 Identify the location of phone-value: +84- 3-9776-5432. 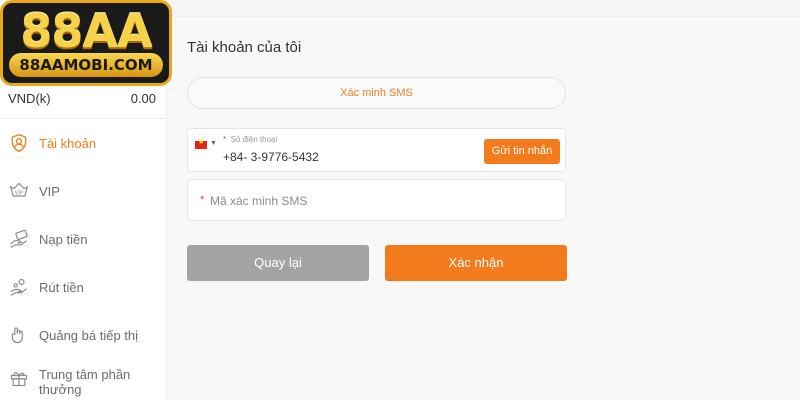
(271, 157).